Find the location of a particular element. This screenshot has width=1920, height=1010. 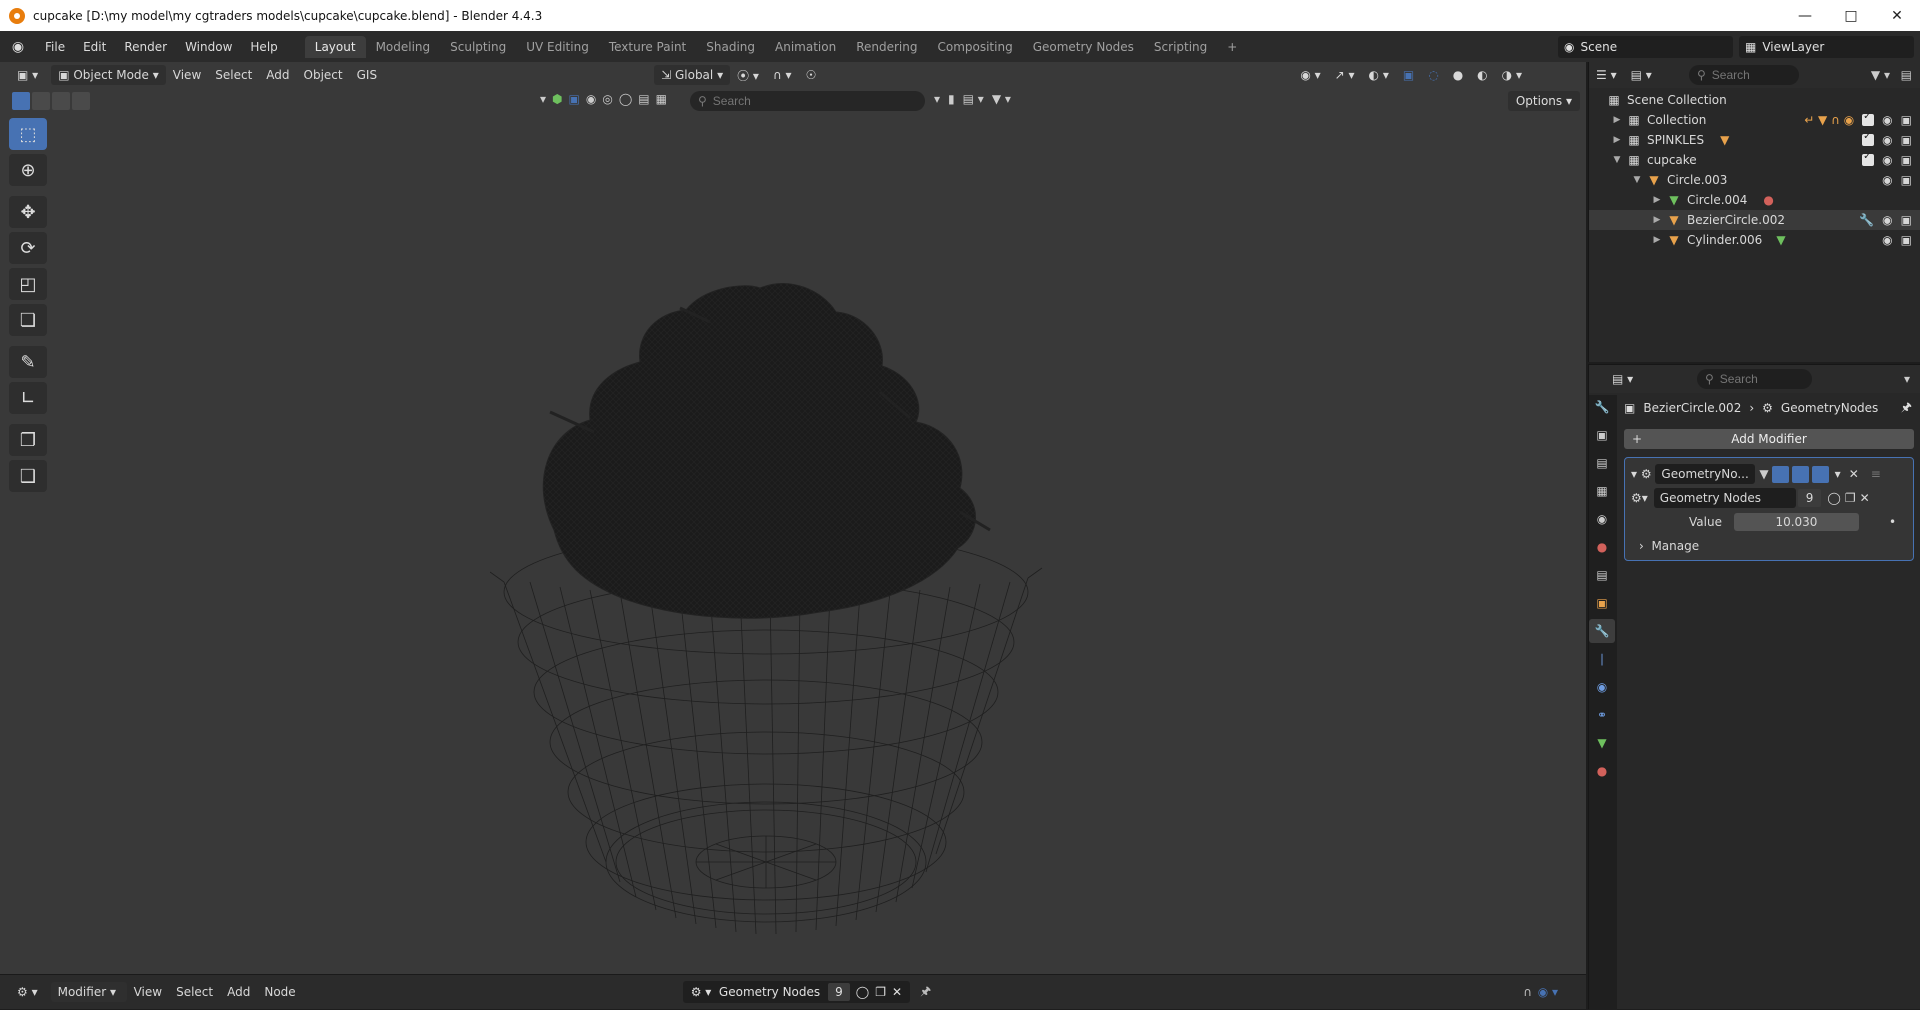

node-menu-add: Add is located at coordinates (238, 992).